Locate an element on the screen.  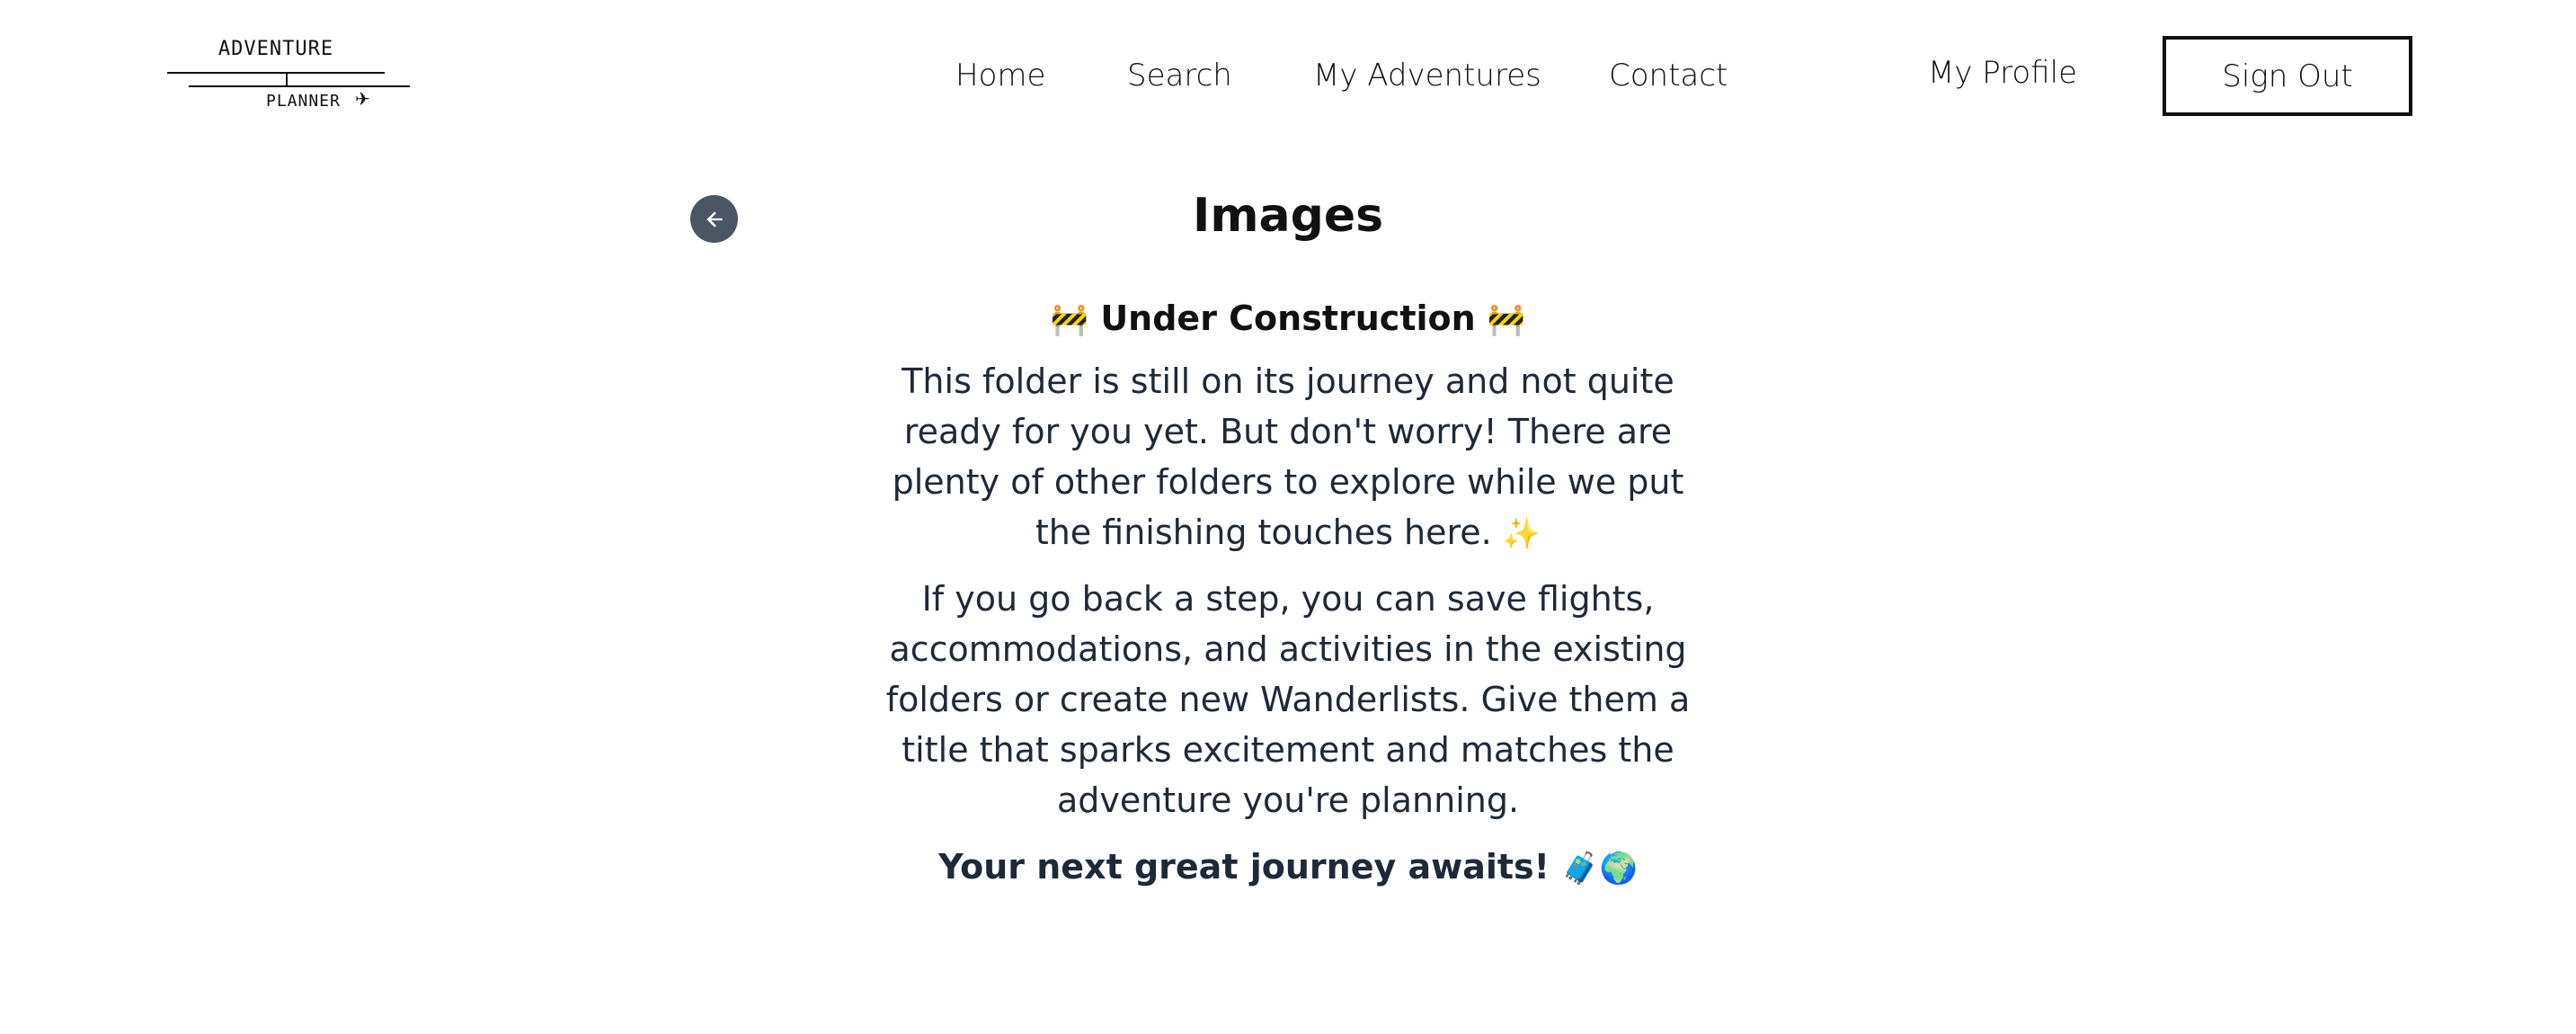
airplane-icon: ✈ is located at coordinates (362, 99).